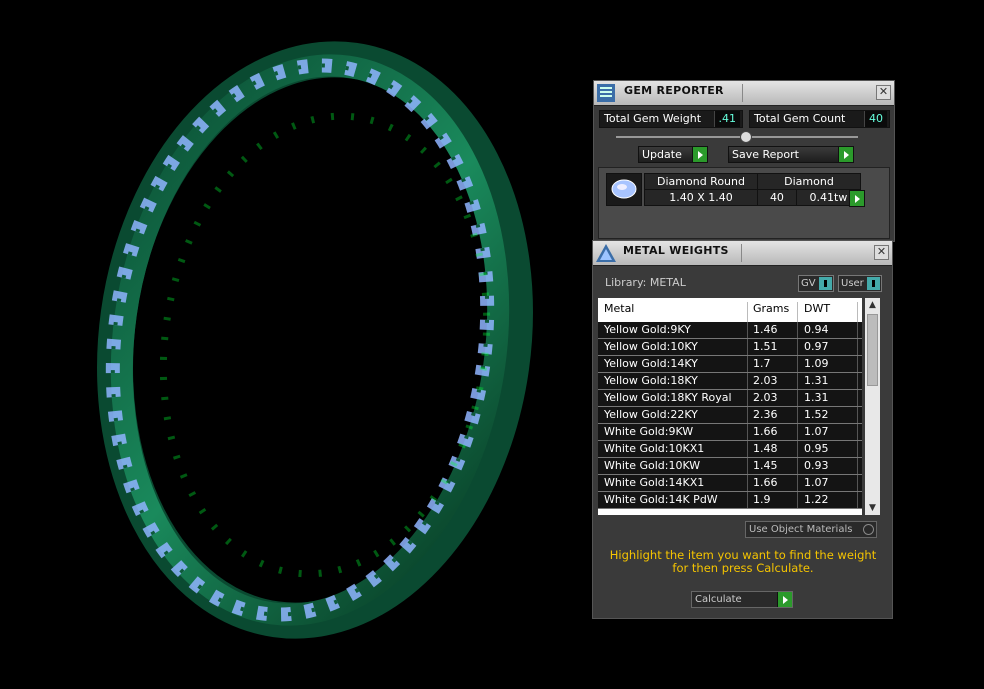 This screenshot has height=689, width=984. Describe the element at coordinates (654, 482) in the screenshot. I see `metal-cell: White Gold:14KX1` at that location.